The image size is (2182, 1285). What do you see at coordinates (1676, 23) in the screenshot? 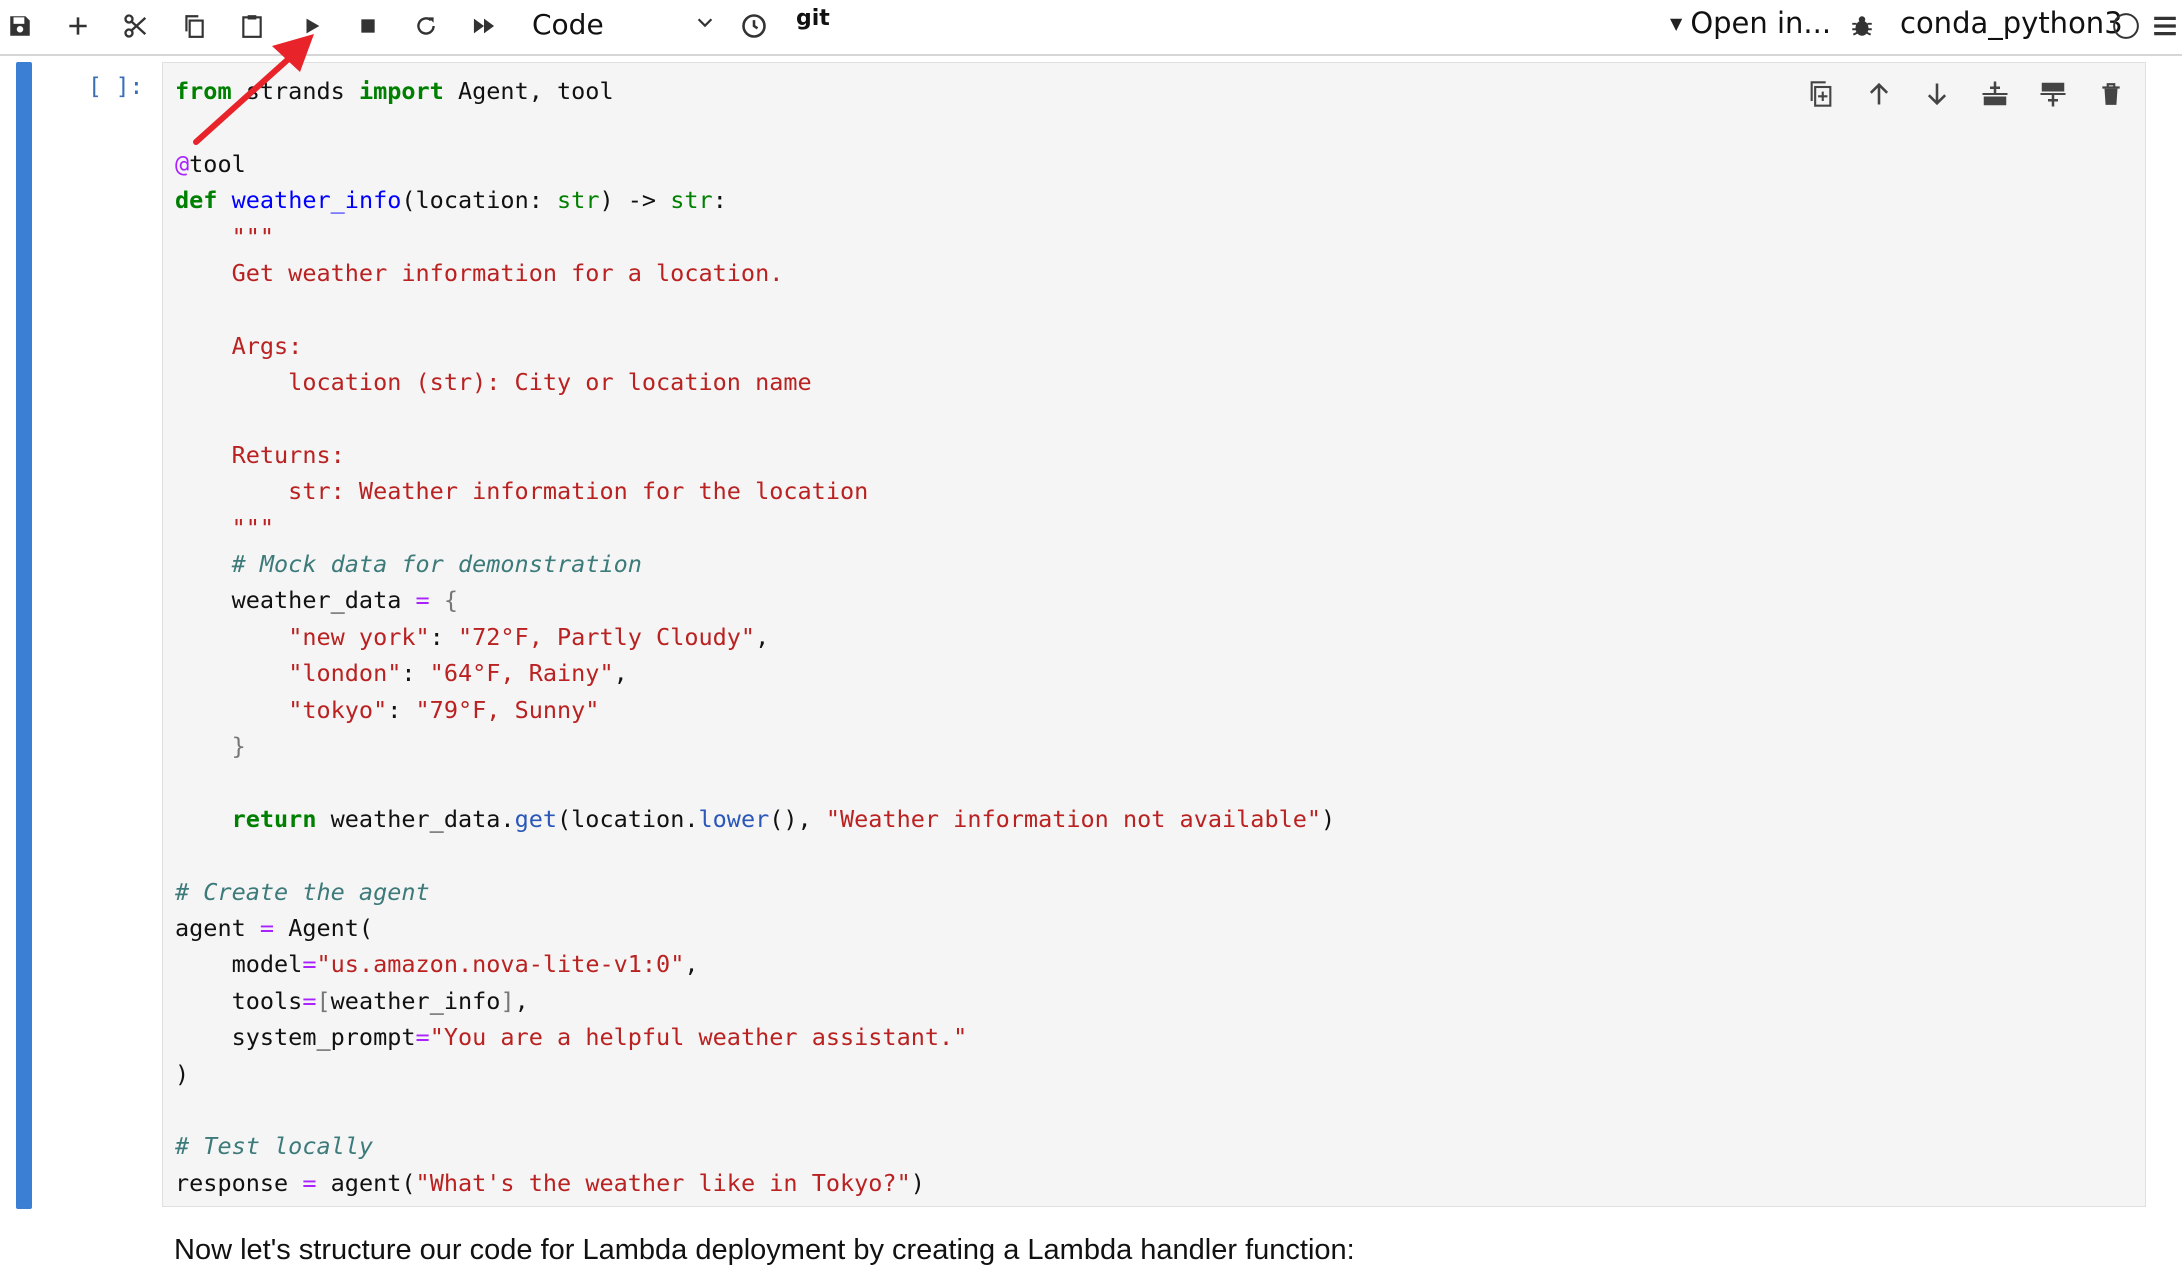
I see `caret-down-icon: ▼` at bounding box center [1676, 23].